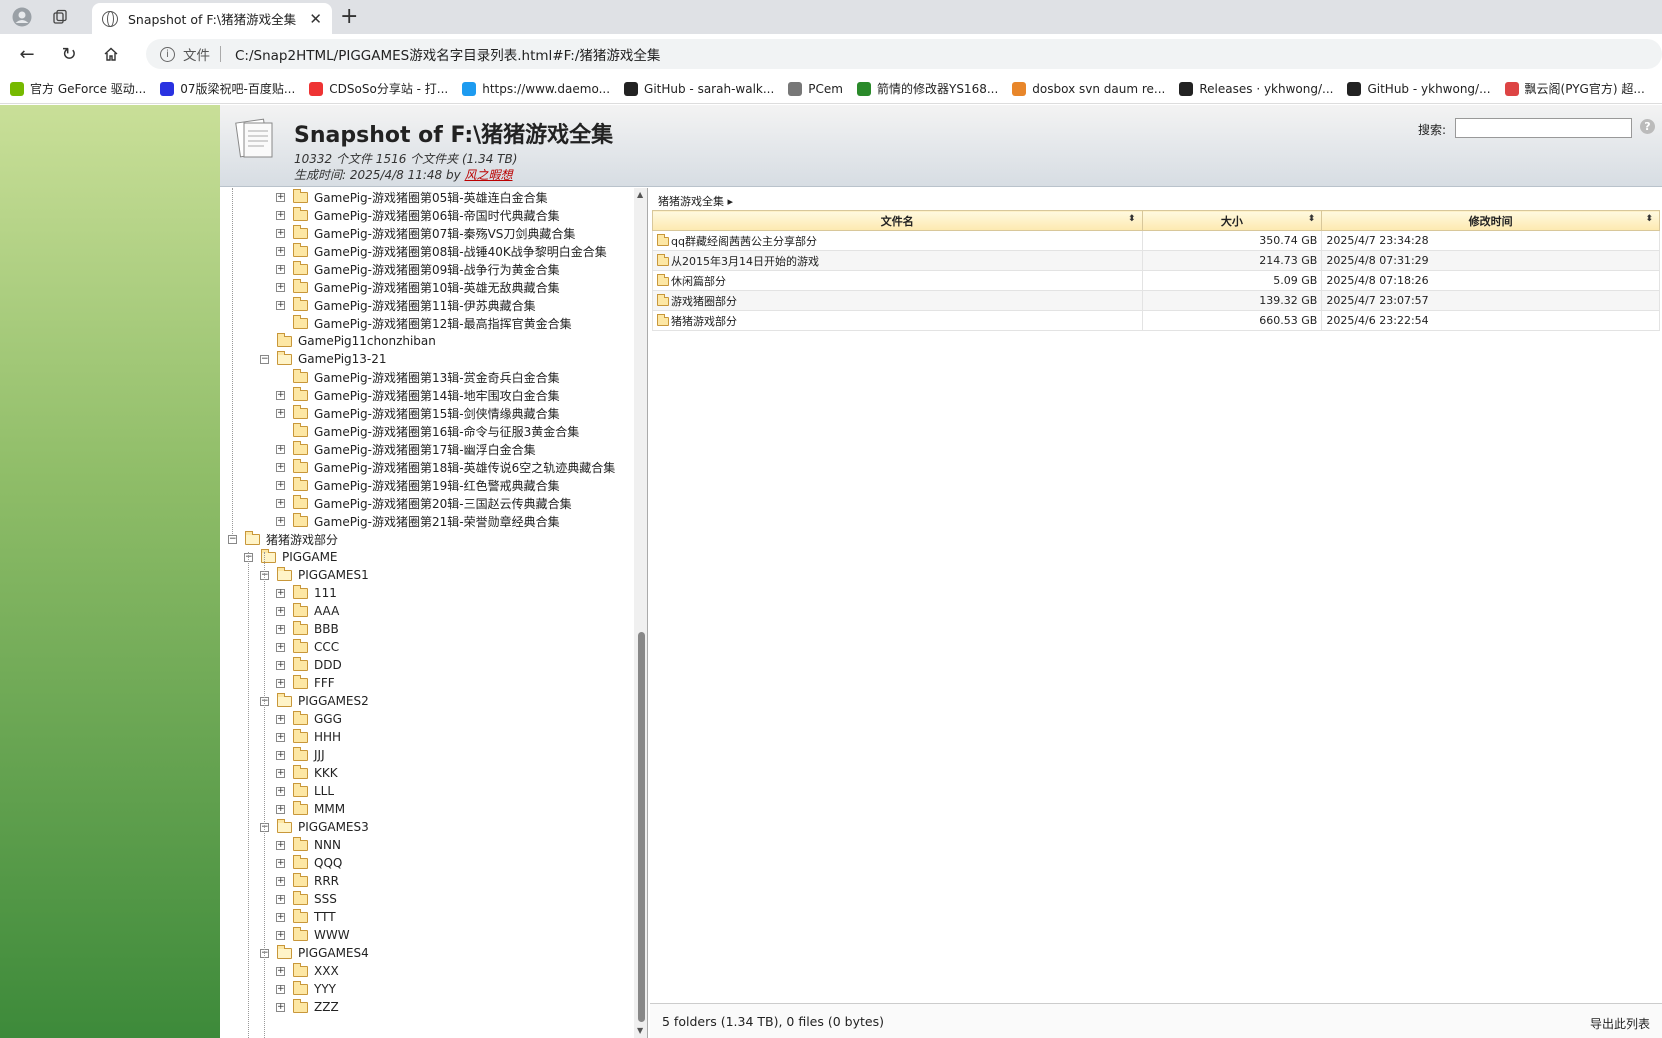  I want to click on collections-icon, so click(60, 17).